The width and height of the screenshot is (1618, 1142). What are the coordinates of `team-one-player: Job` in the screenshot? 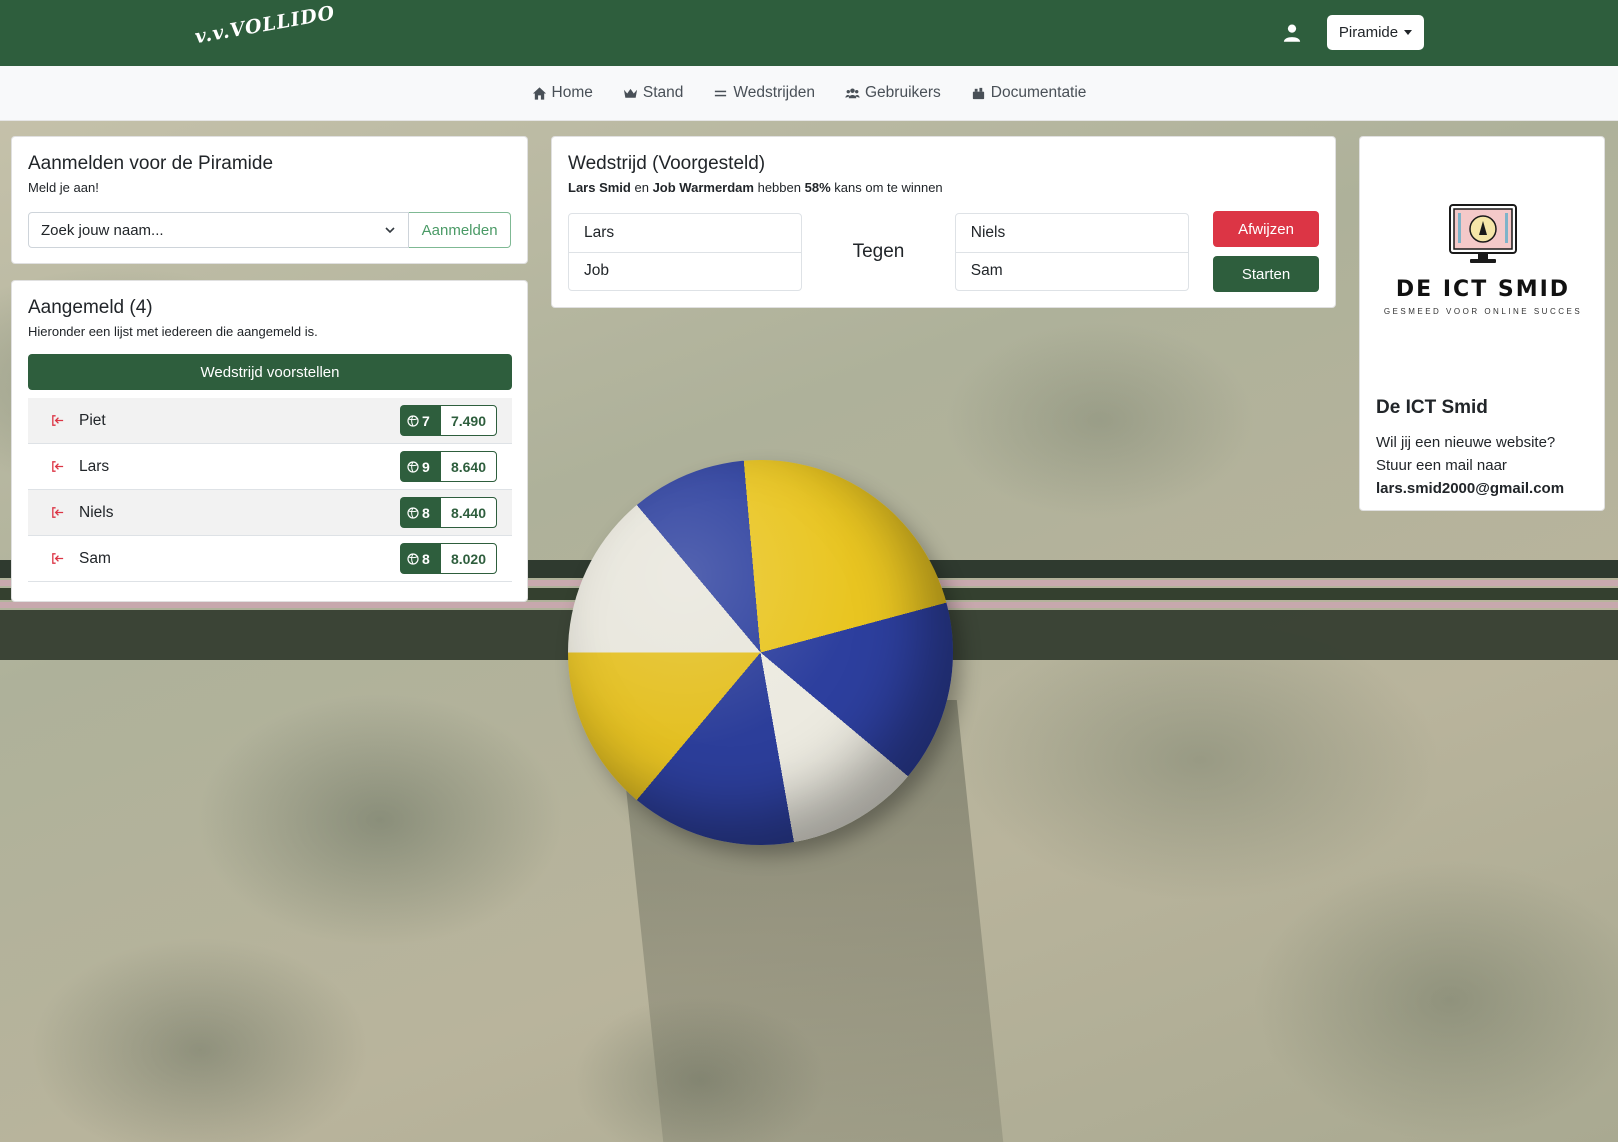 It's located at (685, 270).